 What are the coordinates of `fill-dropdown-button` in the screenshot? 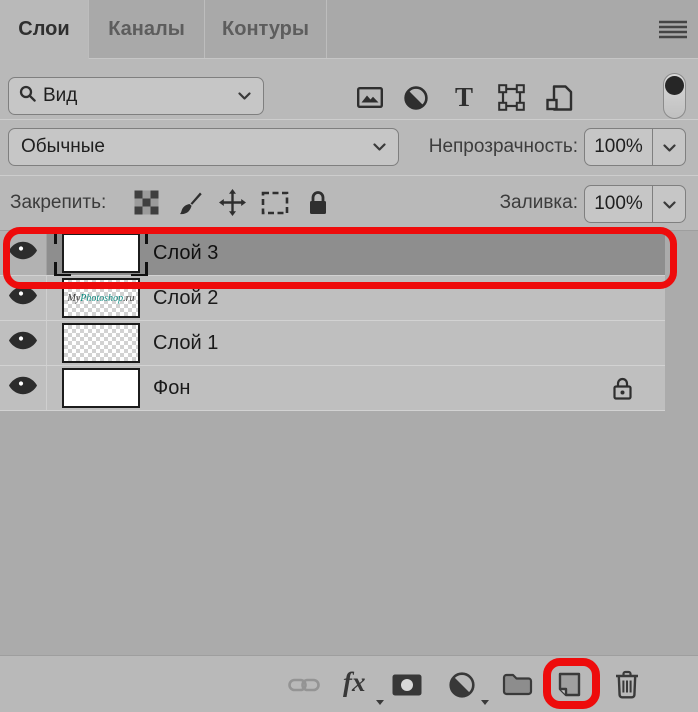 It's located at (668, 204).